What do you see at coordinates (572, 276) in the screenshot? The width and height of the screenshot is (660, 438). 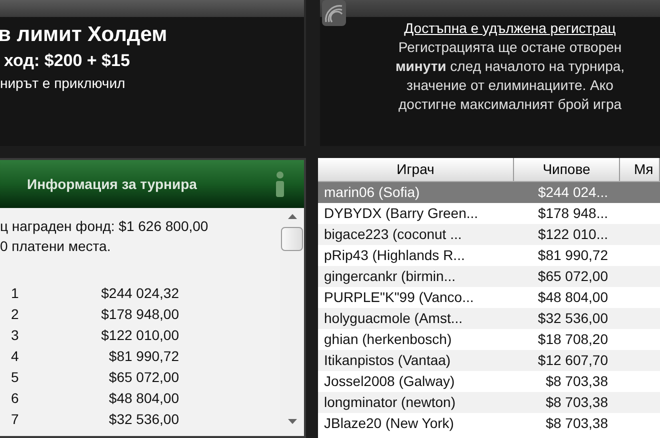 I see `chip-count: $65 072,00` at bounding box center [572, 276].